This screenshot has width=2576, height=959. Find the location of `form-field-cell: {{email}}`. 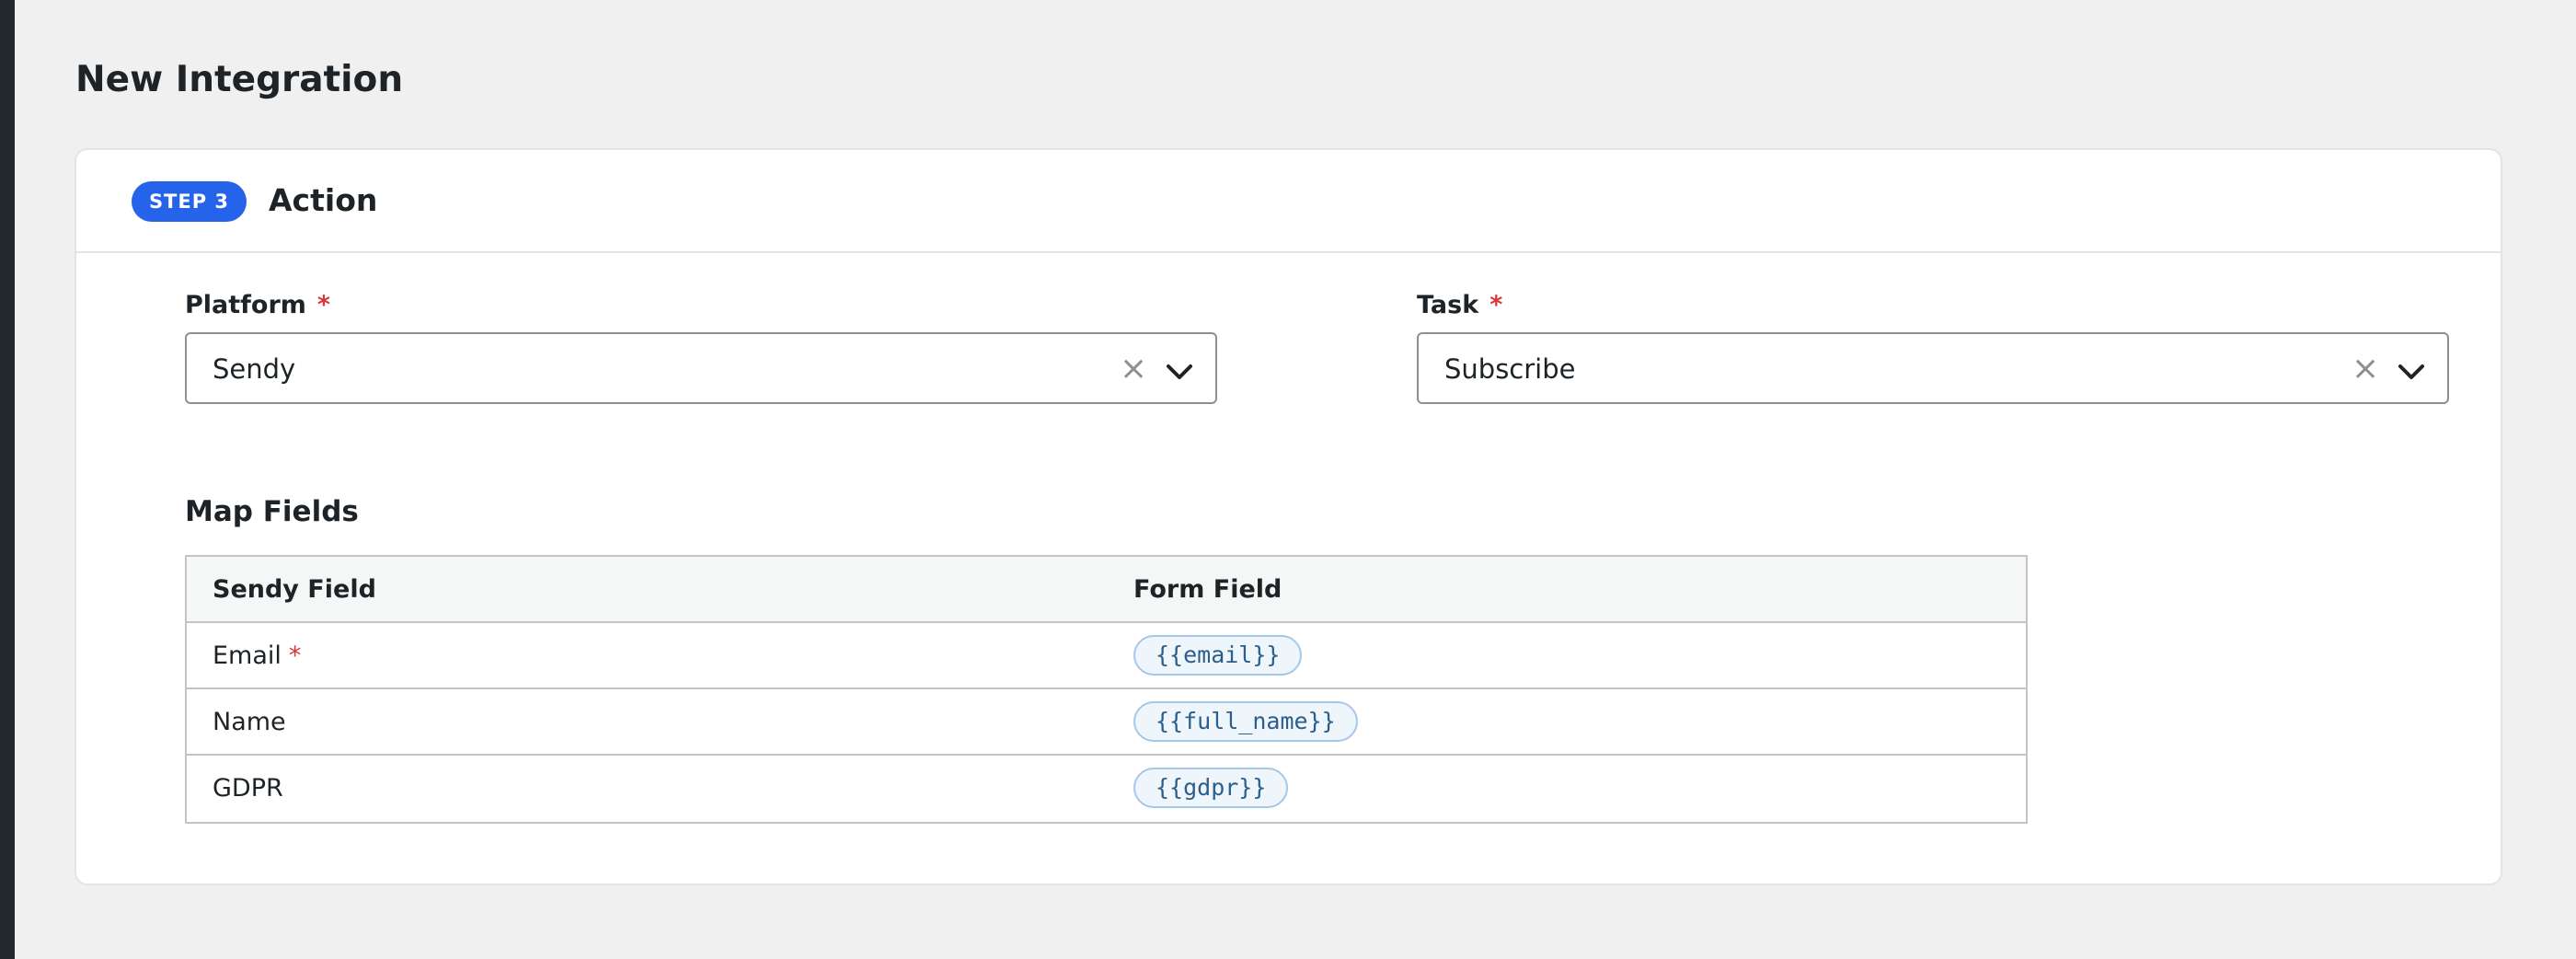

form-field-cell: {{email}} is located at coordinates (1218, 655).